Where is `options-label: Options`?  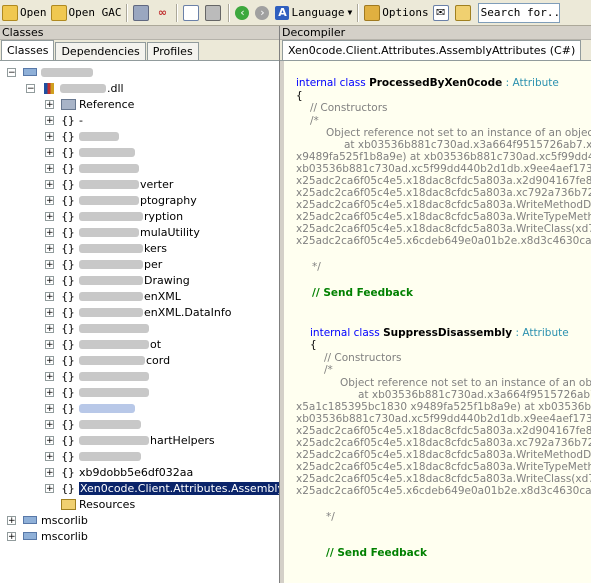
options-label: Options is located at coordinates (405, 12).